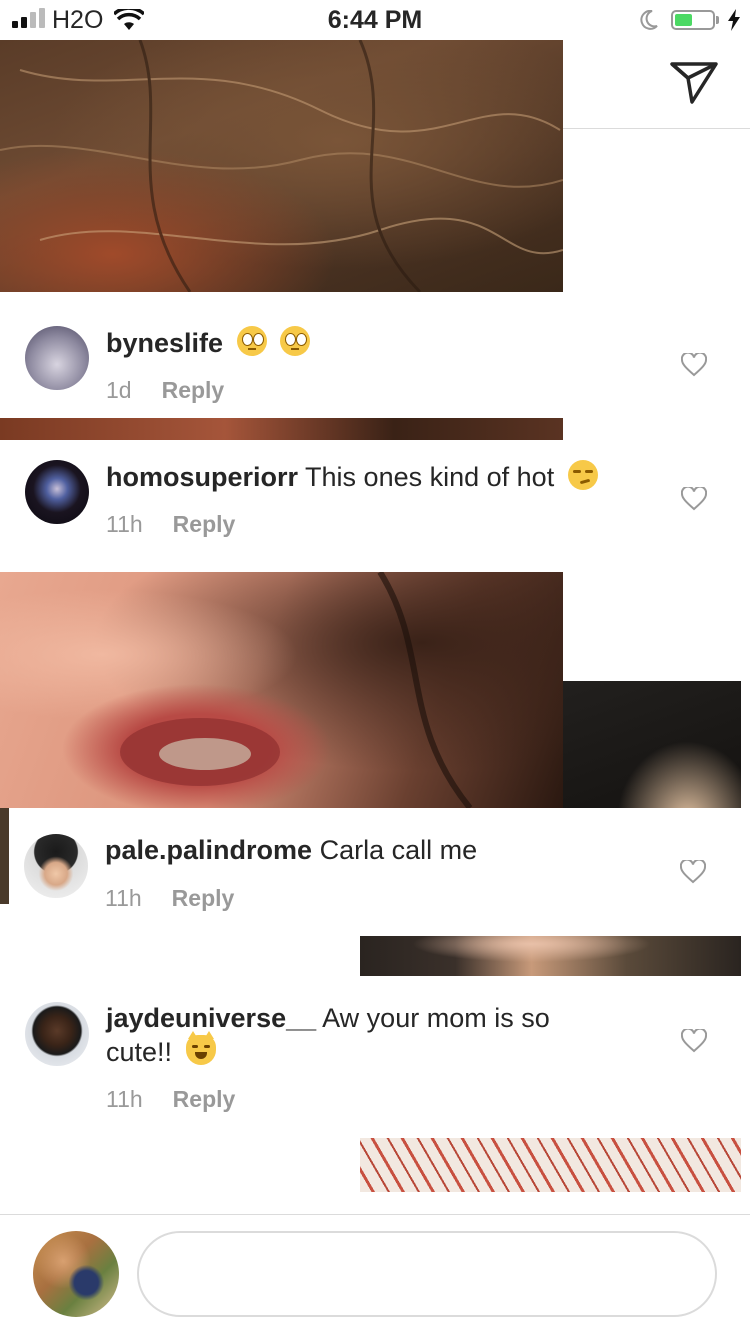  I want to click on photo-fragment-face, so click(281, 690).